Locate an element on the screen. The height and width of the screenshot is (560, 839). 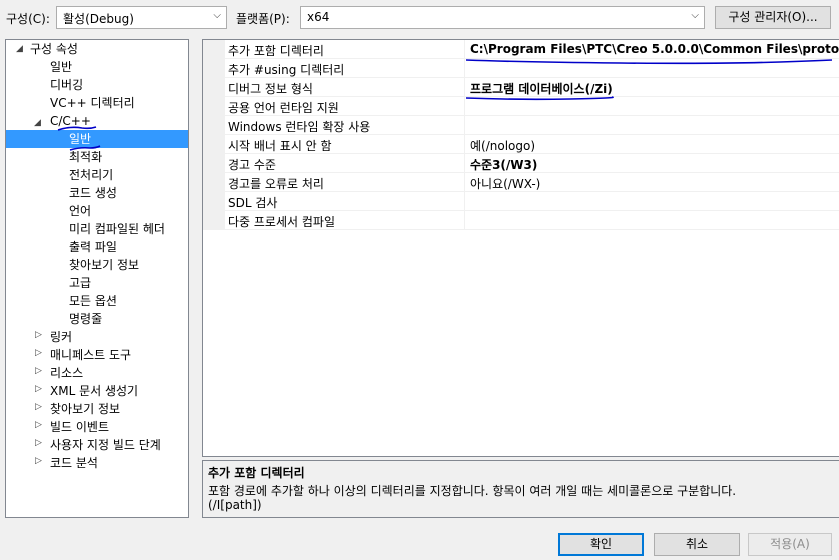
tree-item-browse-information: 찾아보기 정보 is located at coordinates (104, 265).